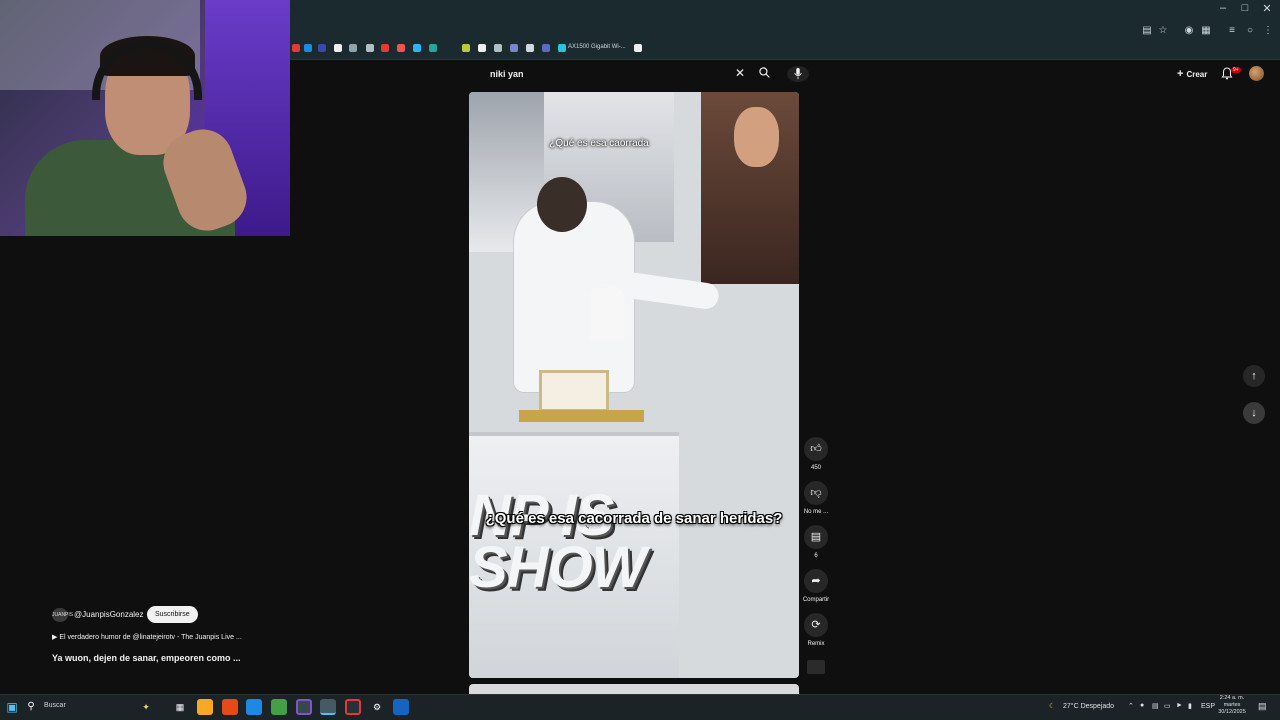 This screenshot has width=1280, height=720. Describe the element at coordinates (1267, 8) in the screenshot. I see `window-close-icon: ✕` at that location.